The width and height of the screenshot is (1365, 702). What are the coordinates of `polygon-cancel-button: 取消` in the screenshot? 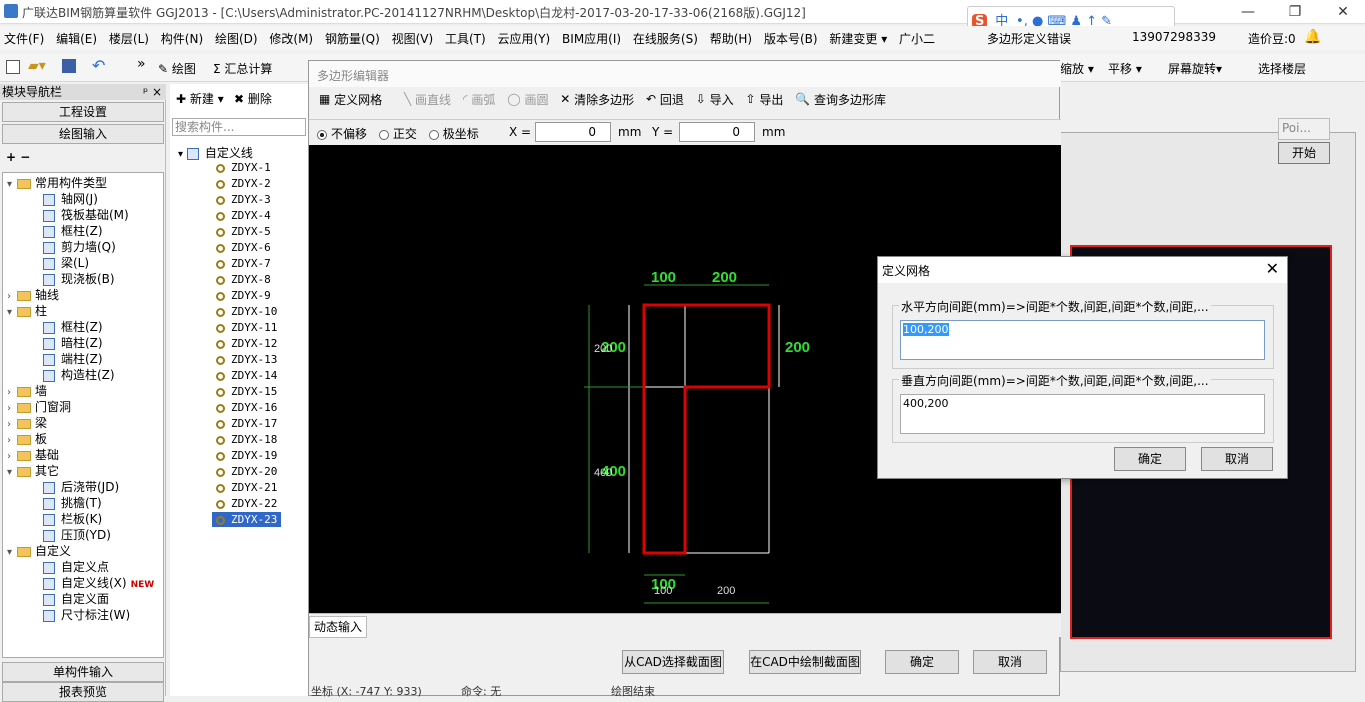 It's located at (1010, 662).